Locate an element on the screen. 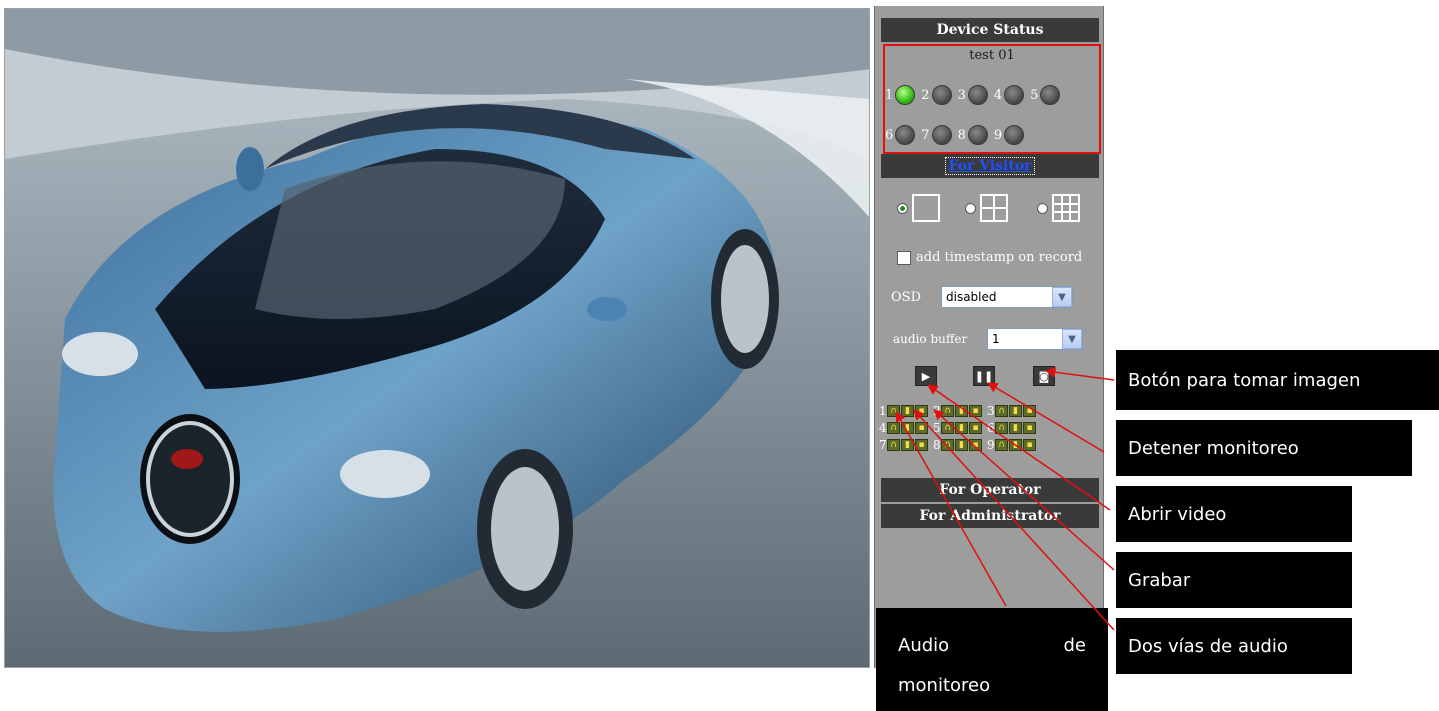 This screenshot has width=1439, height=711. channel-8-controls: 8 ∩ ▮ ▪ is located at coordinates (958, 445).